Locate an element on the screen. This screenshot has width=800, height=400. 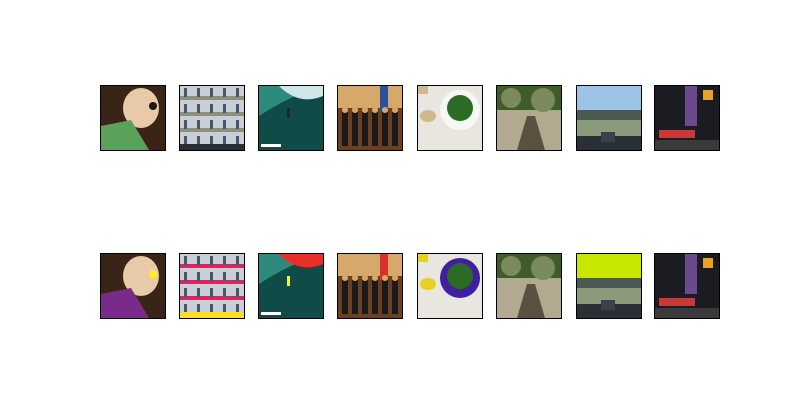
thumbnail-baby-original is located at coordinates (133, 118).